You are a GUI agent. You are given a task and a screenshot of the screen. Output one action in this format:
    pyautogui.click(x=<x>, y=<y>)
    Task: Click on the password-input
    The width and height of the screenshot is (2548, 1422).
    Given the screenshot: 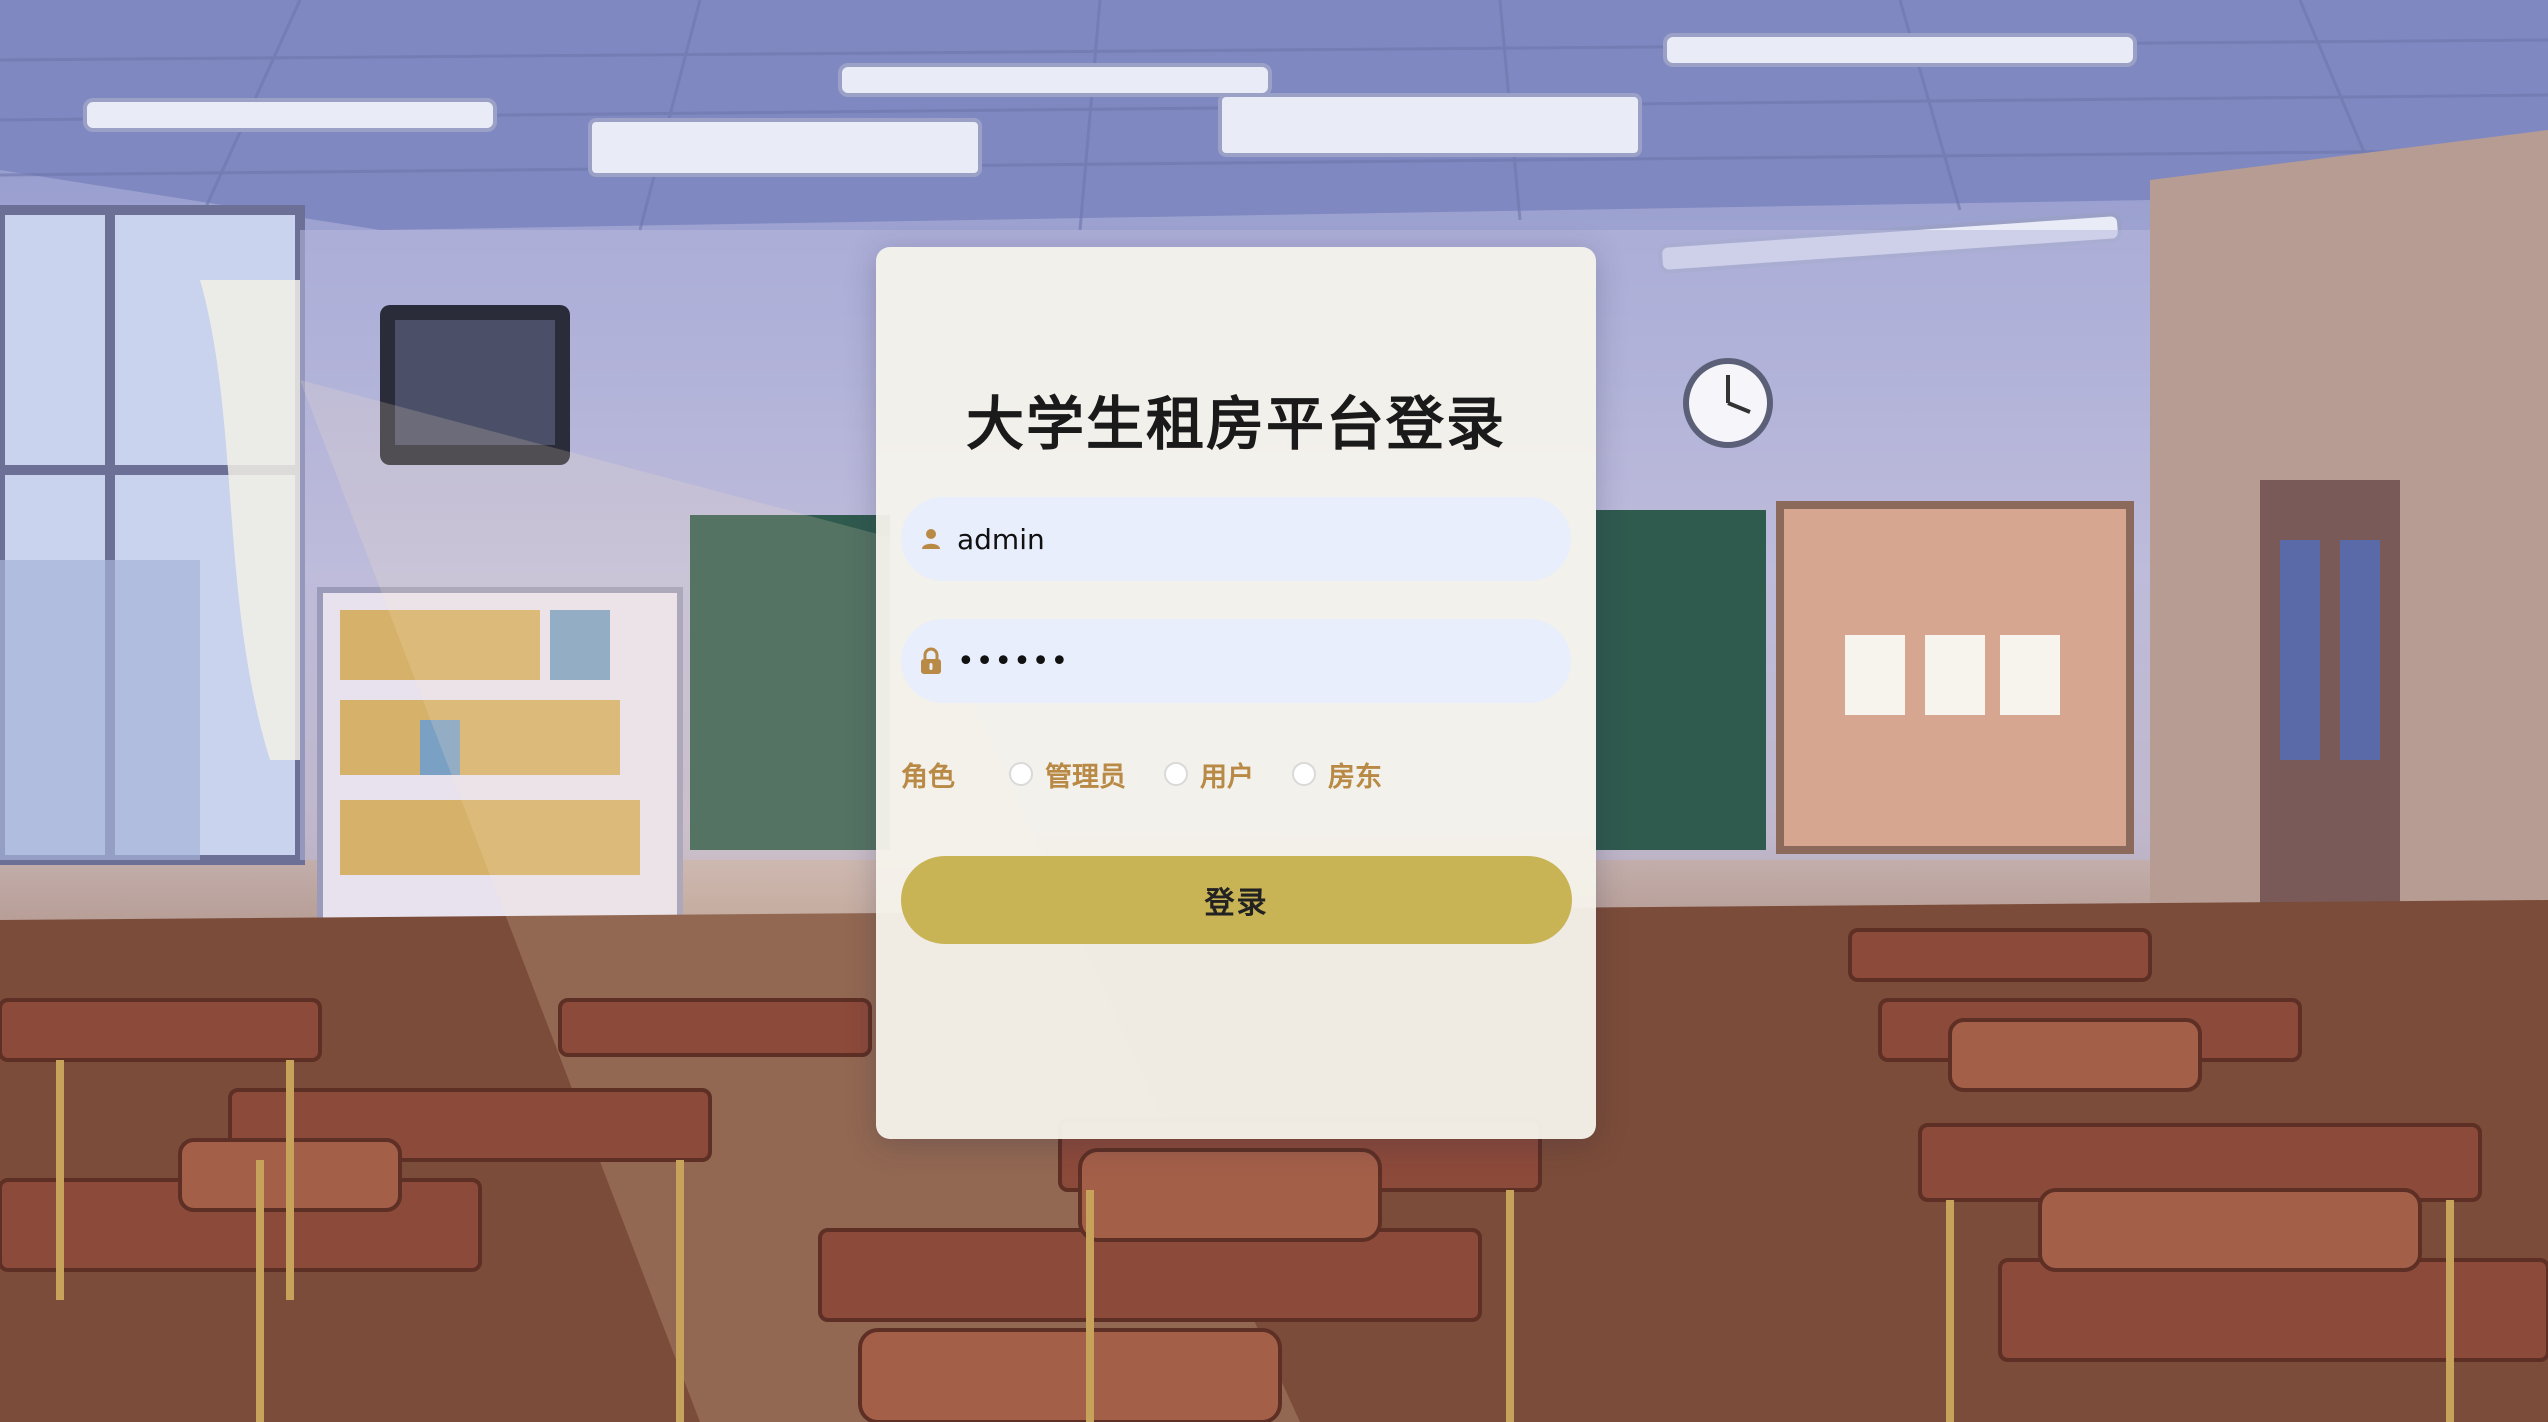 What is the action you would take?
    pyautogui.click(x=1257, y=661)
    